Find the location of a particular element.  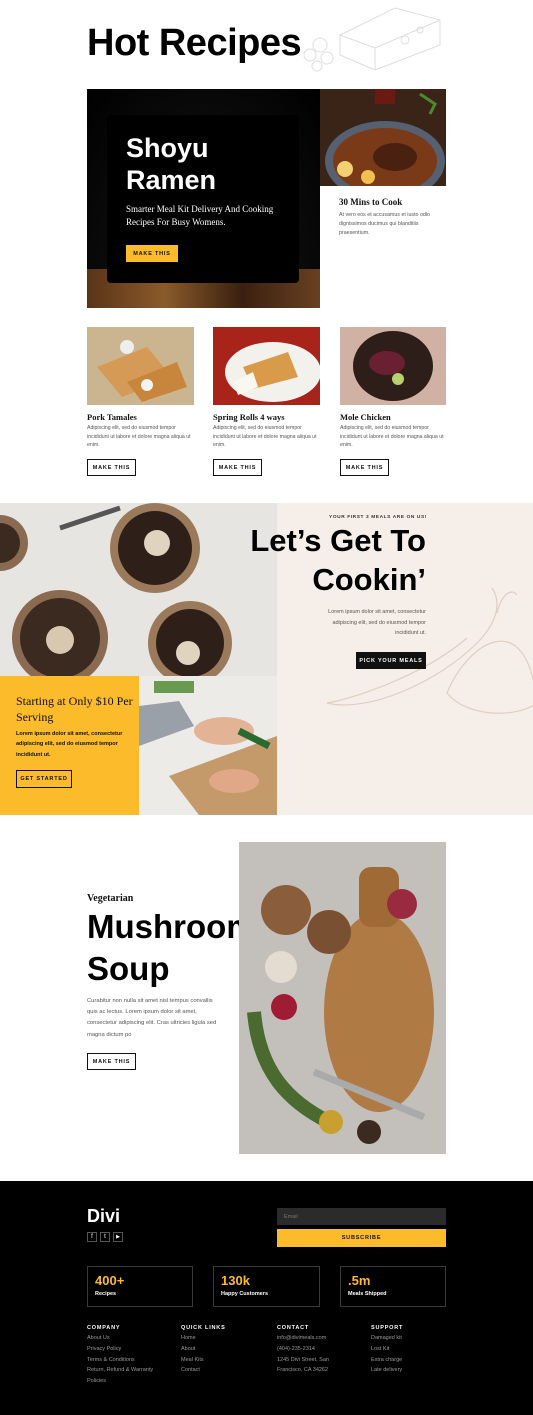

recipe-title: Spring Rolls 4 ways is located at coordinates (249, 417).